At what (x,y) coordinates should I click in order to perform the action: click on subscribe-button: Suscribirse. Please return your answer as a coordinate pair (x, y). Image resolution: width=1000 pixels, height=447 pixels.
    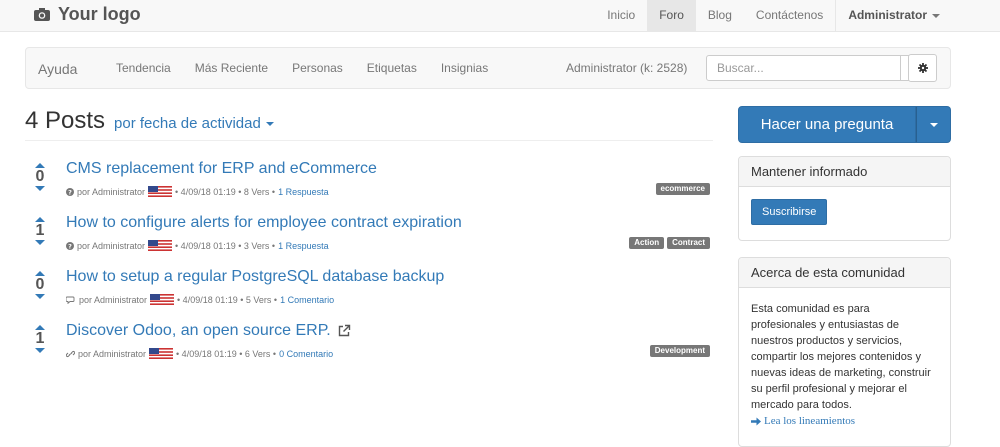
    Looking at the image, I should click on (789, 212).